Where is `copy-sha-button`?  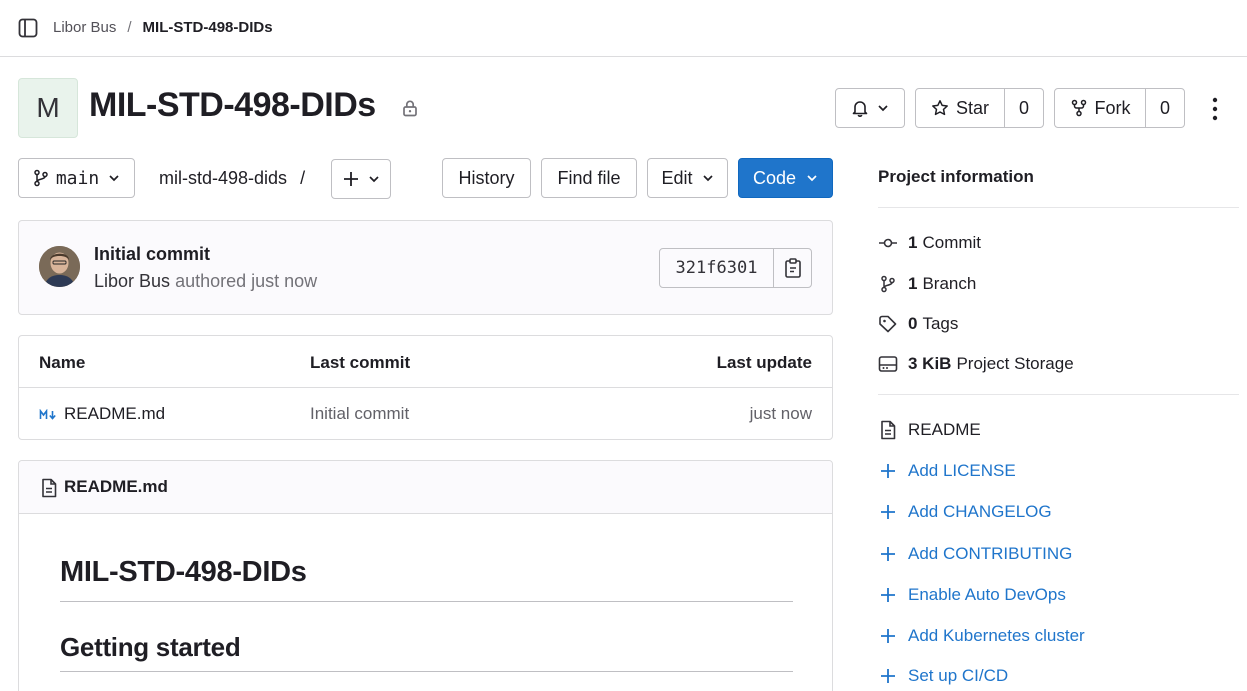 copy-sha-button is located at coordinates (792, 268).